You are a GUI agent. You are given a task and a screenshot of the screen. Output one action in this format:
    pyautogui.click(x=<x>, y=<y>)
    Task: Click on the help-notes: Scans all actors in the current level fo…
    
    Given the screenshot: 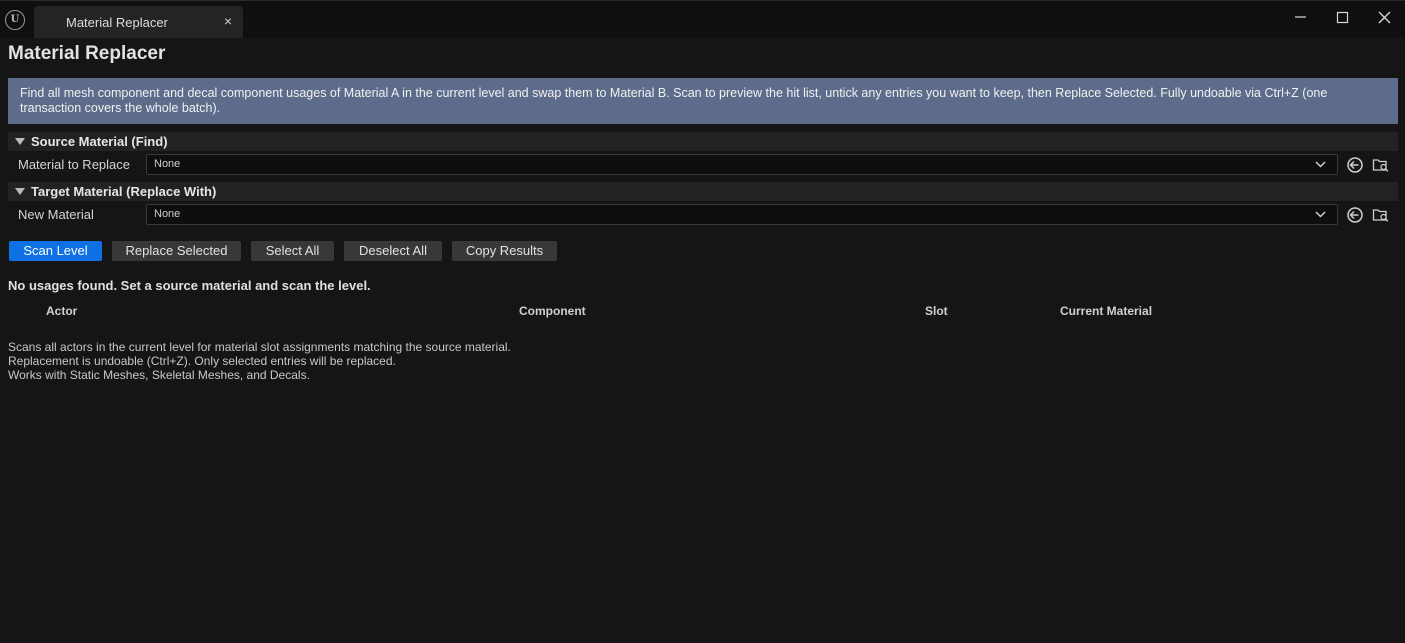 What is the action you would take?
    pyautogui.click(x=259, y=361)
    